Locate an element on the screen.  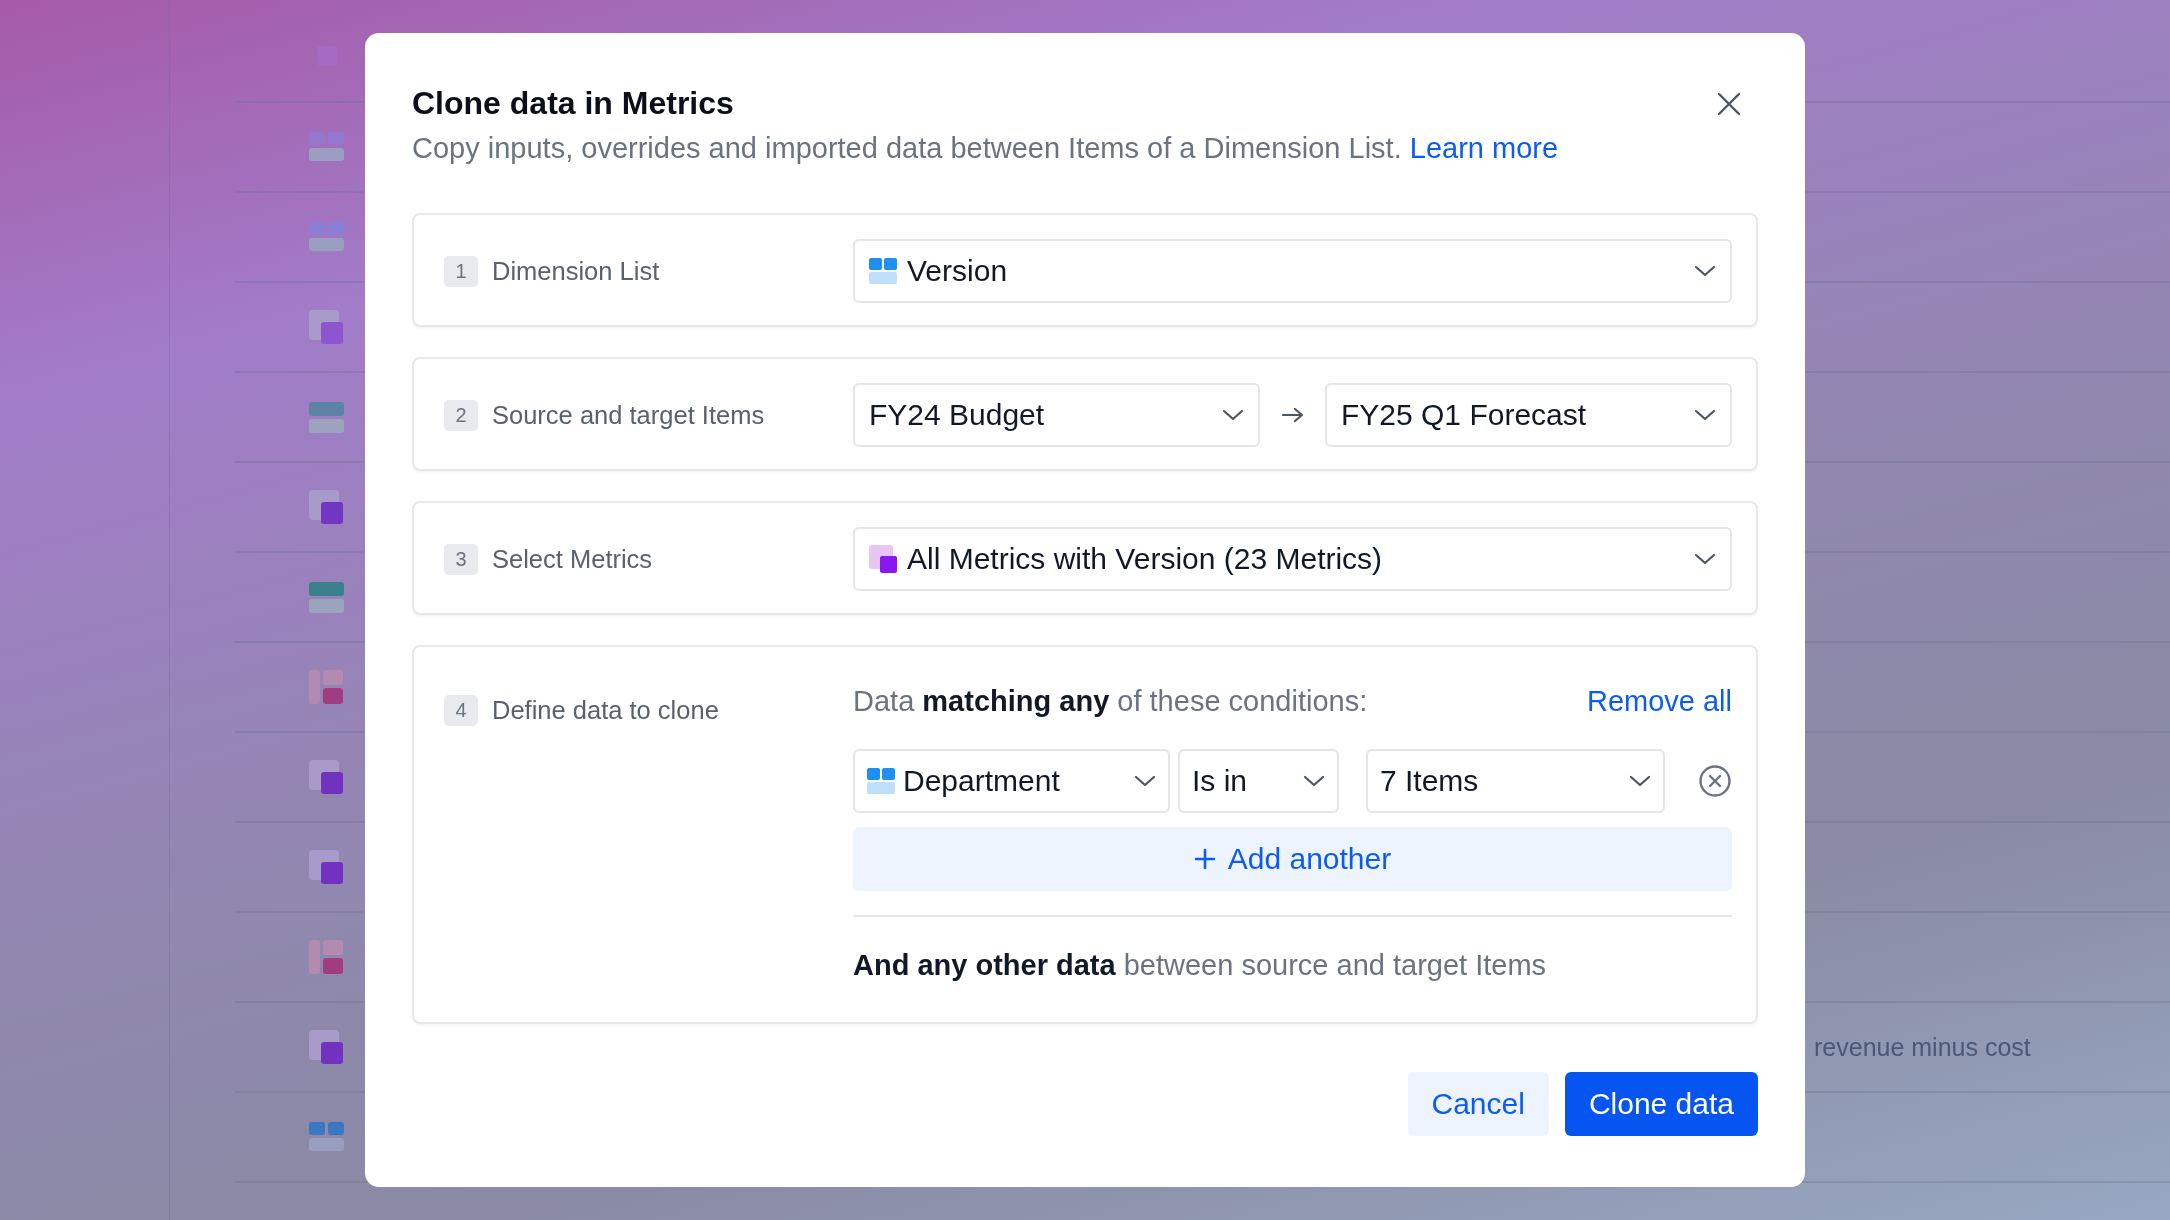
select-dropdown: All Metrics with Version (23 Metrics) is located at coordinates (1292, 559).